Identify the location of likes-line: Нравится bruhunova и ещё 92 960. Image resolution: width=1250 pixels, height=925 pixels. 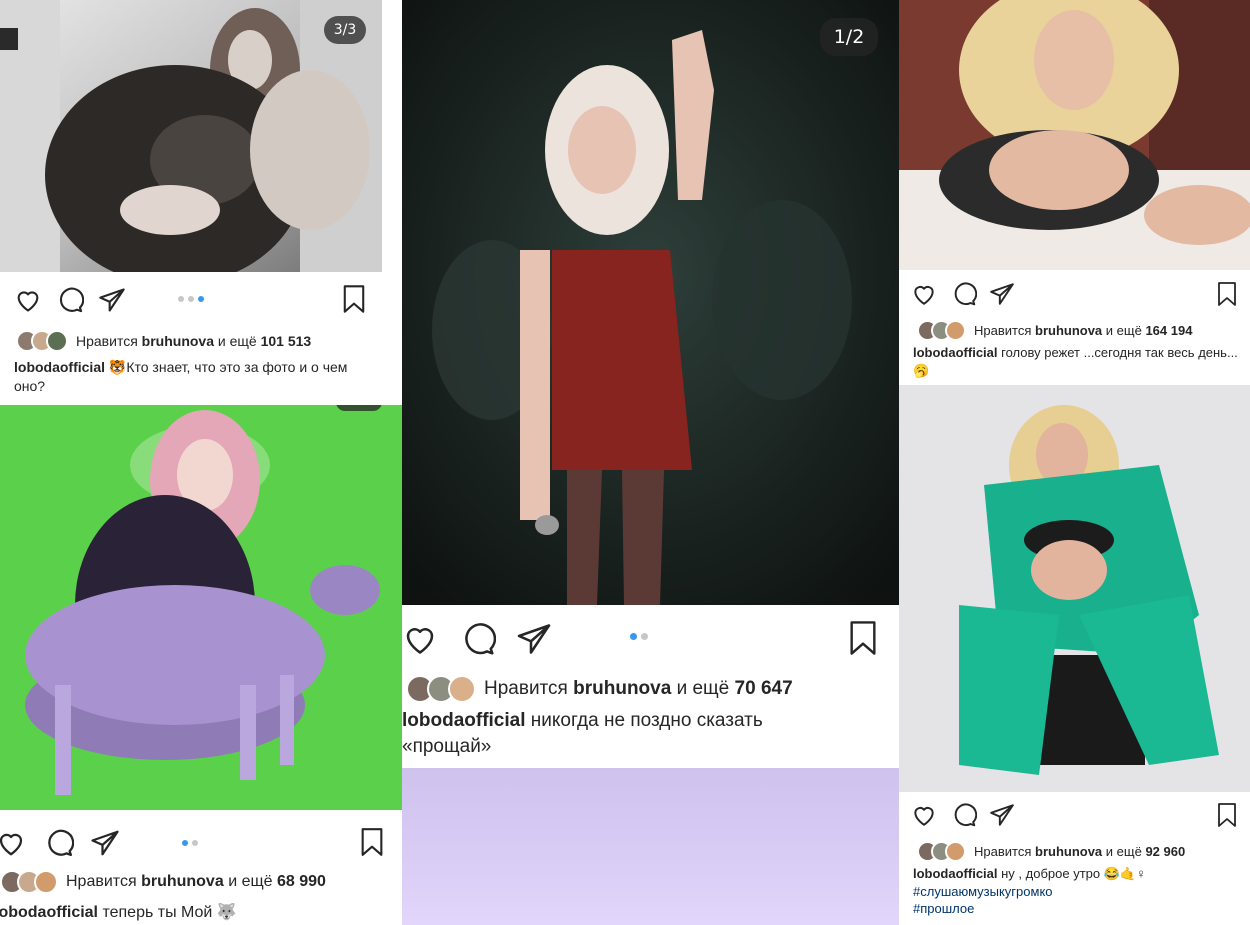
(1051, 851).